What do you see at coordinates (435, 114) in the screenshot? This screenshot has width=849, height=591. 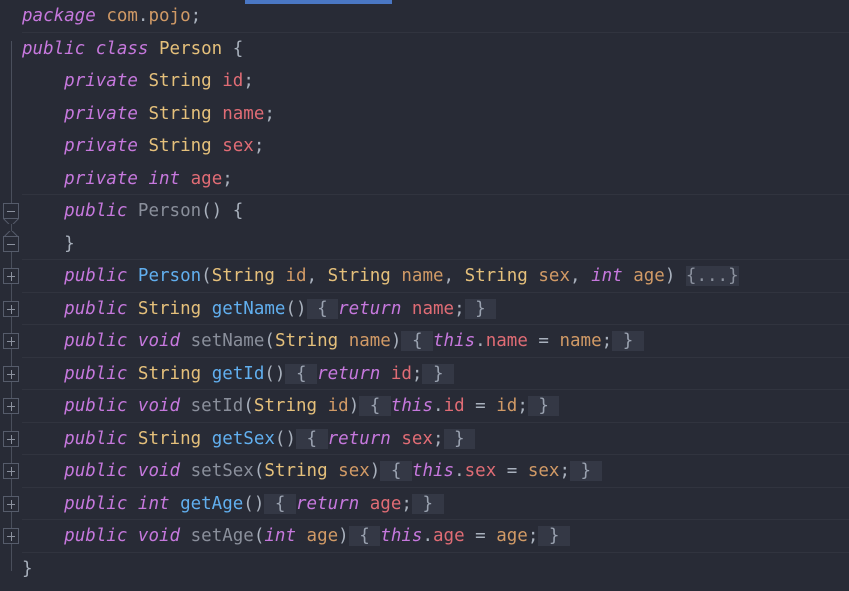 I see `code-line: private String name;` at bounding box center [435, 114].